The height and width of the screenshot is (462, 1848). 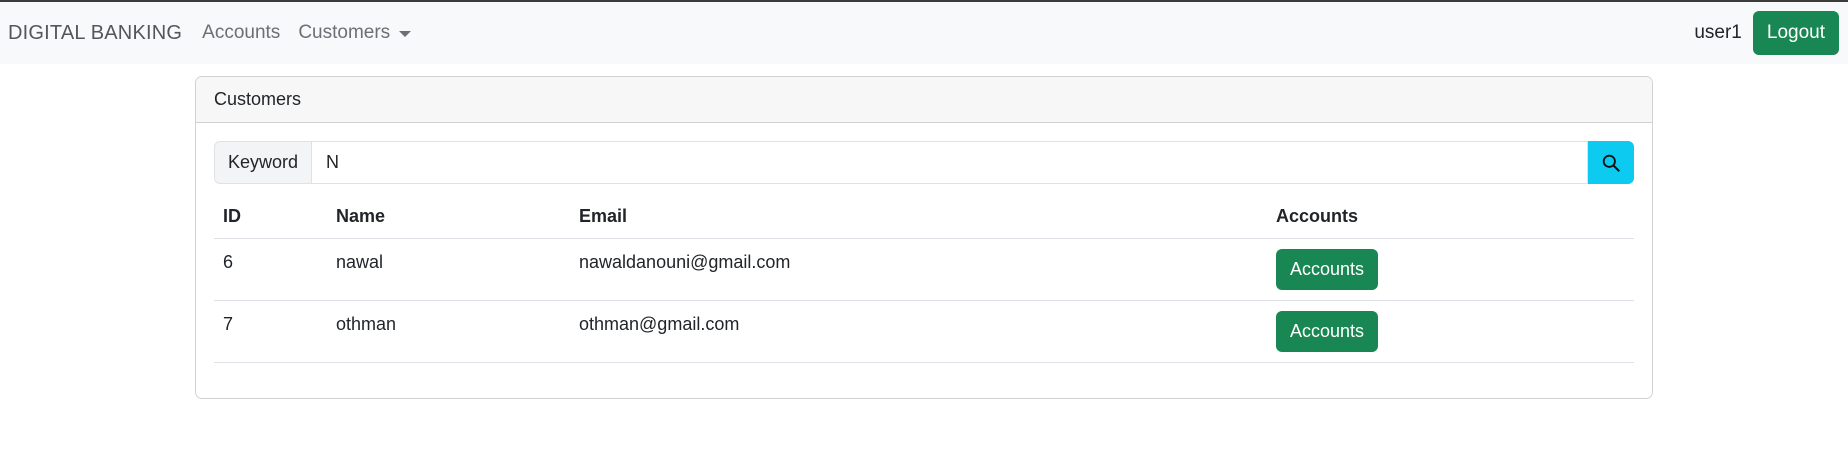 I want to click on nav-user-area: user1 Logout, so click(x=1766, y=33).